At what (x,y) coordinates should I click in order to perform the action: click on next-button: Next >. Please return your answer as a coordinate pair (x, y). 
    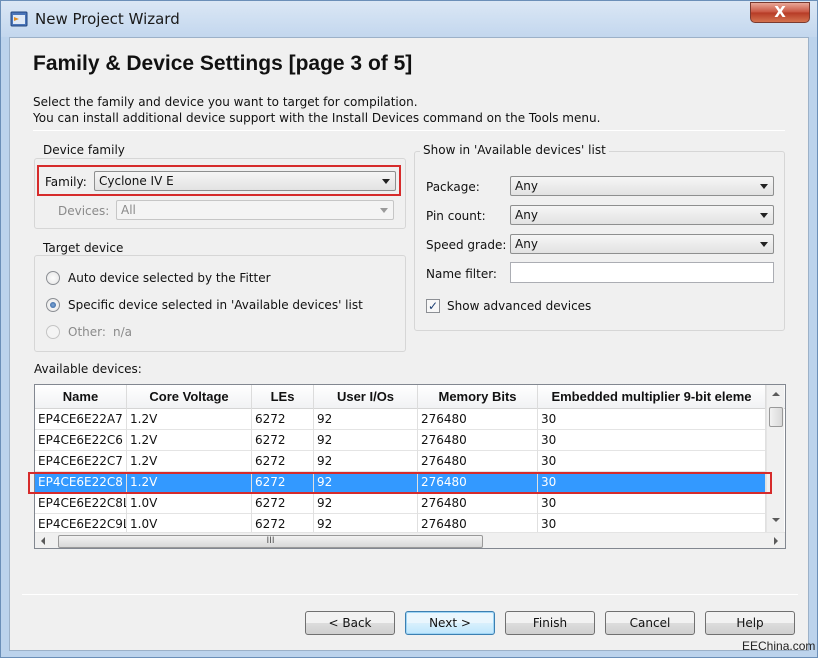
    Looking at the image, I should click on (450, 623).